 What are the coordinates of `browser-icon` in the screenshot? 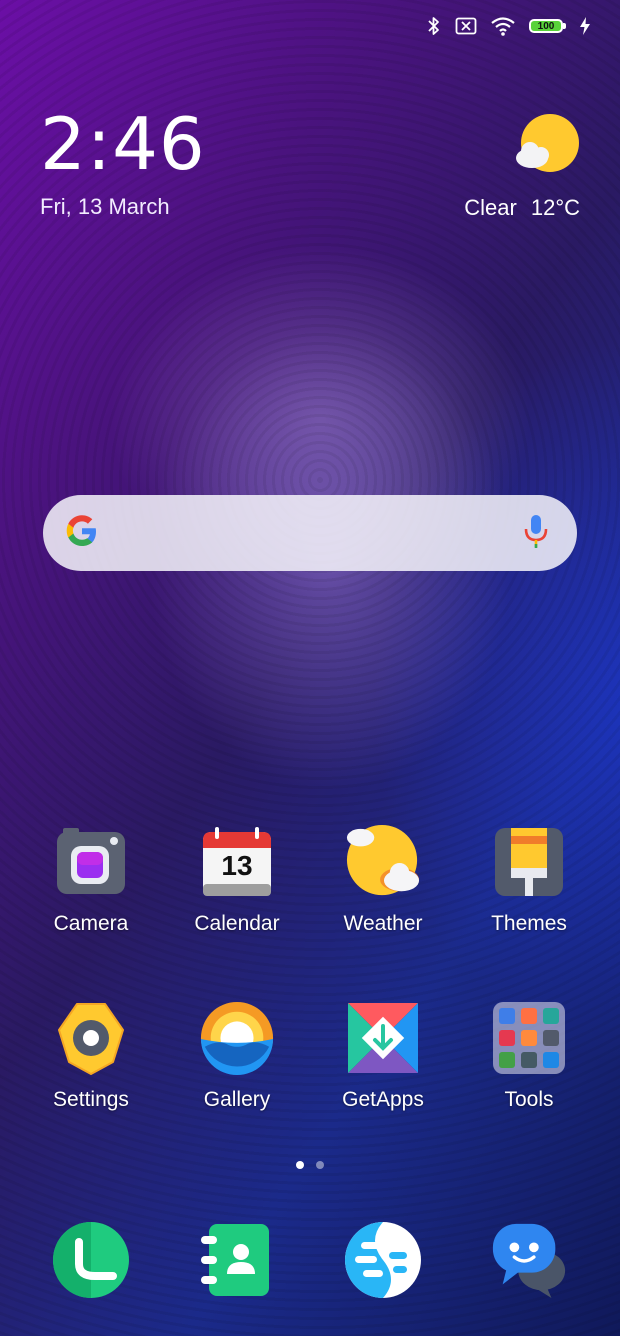 It's located at (383, 1260).